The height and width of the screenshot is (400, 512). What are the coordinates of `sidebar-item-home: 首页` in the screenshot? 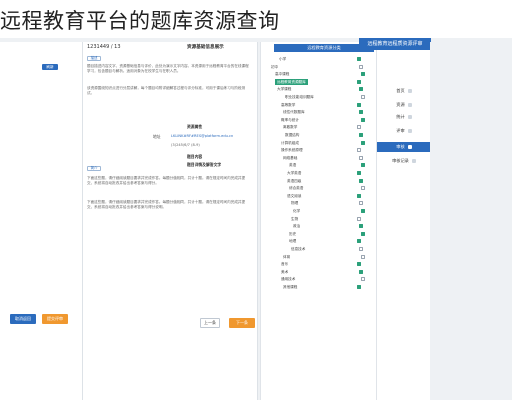 It's located at (404, 91).